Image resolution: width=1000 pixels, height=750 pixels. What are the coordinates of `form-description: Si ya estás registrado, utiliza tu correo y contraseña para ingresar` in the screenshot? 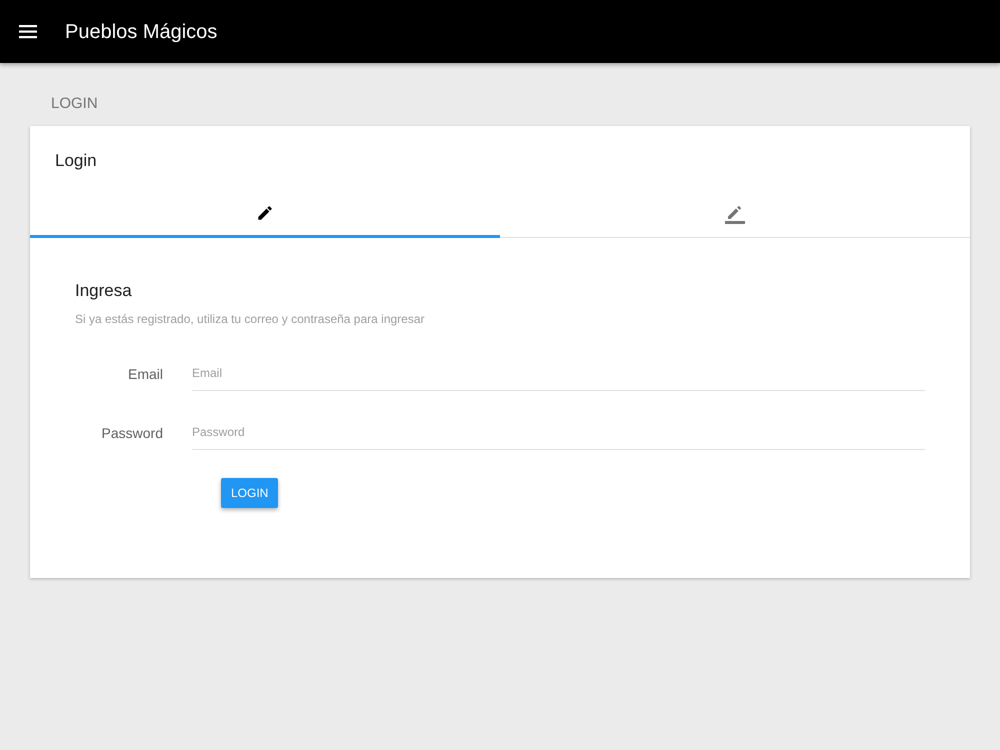 It's located at (250, 319).